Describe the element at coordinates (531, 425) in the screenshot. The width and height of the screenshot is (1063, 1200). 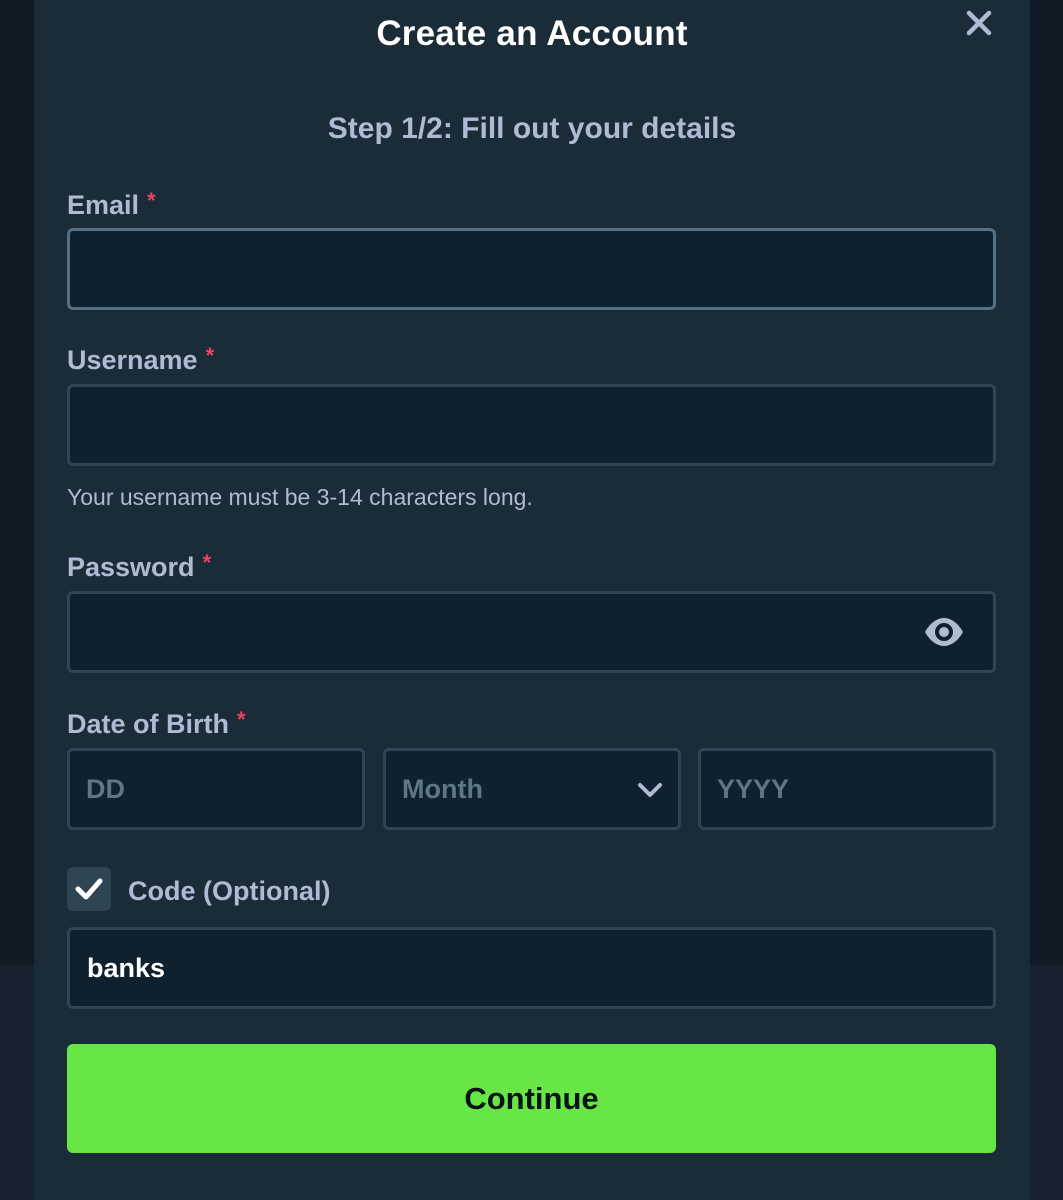
I see `username-field` at that location.